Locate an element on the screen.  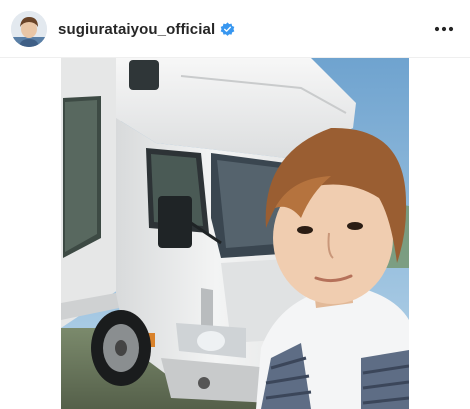
verified-badge-icon is located at coordinates (227, 29).